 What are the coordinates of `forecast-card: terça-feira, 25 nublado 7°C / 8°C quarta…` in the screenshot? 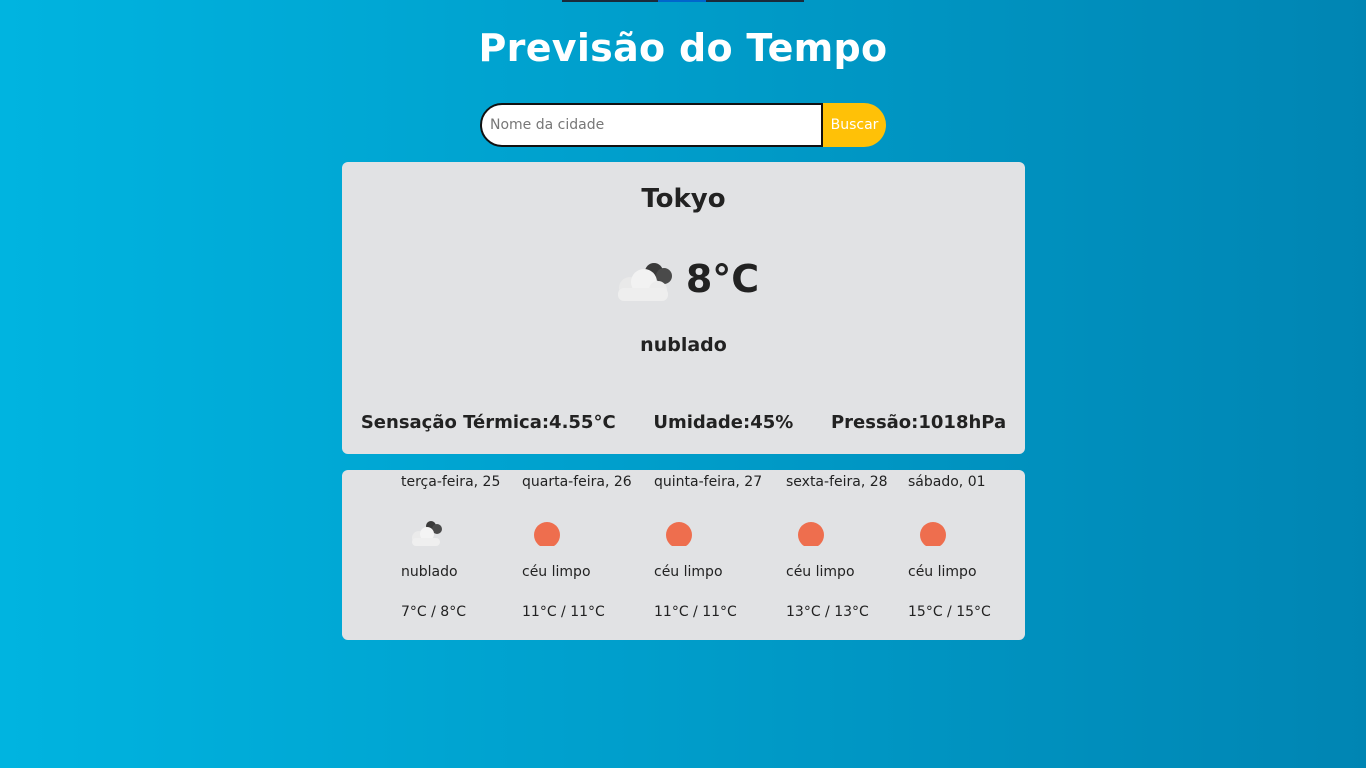 It's located at (683, 555).